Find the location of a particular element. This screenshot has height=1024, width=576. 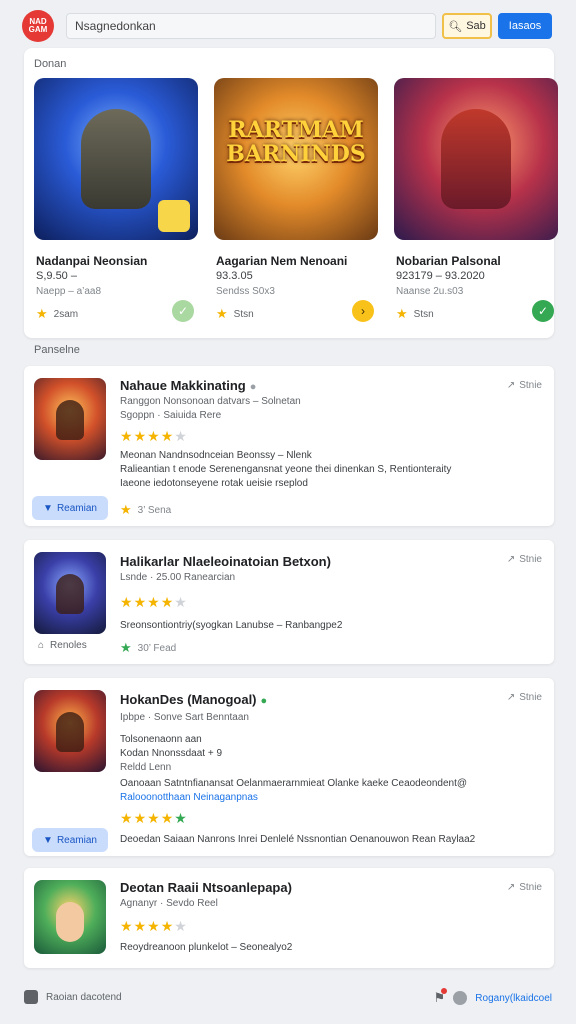

app-link: Ralooonotthaan Neinaganpnas is located at coordinates (189, 797).